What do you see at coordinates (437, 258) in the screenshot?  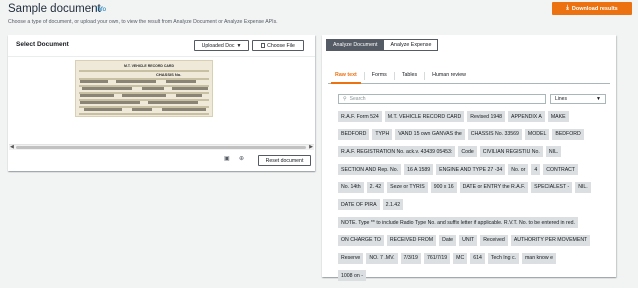 I see `raw-text-chip: 761/7/19` at bounding box center [437, 258].